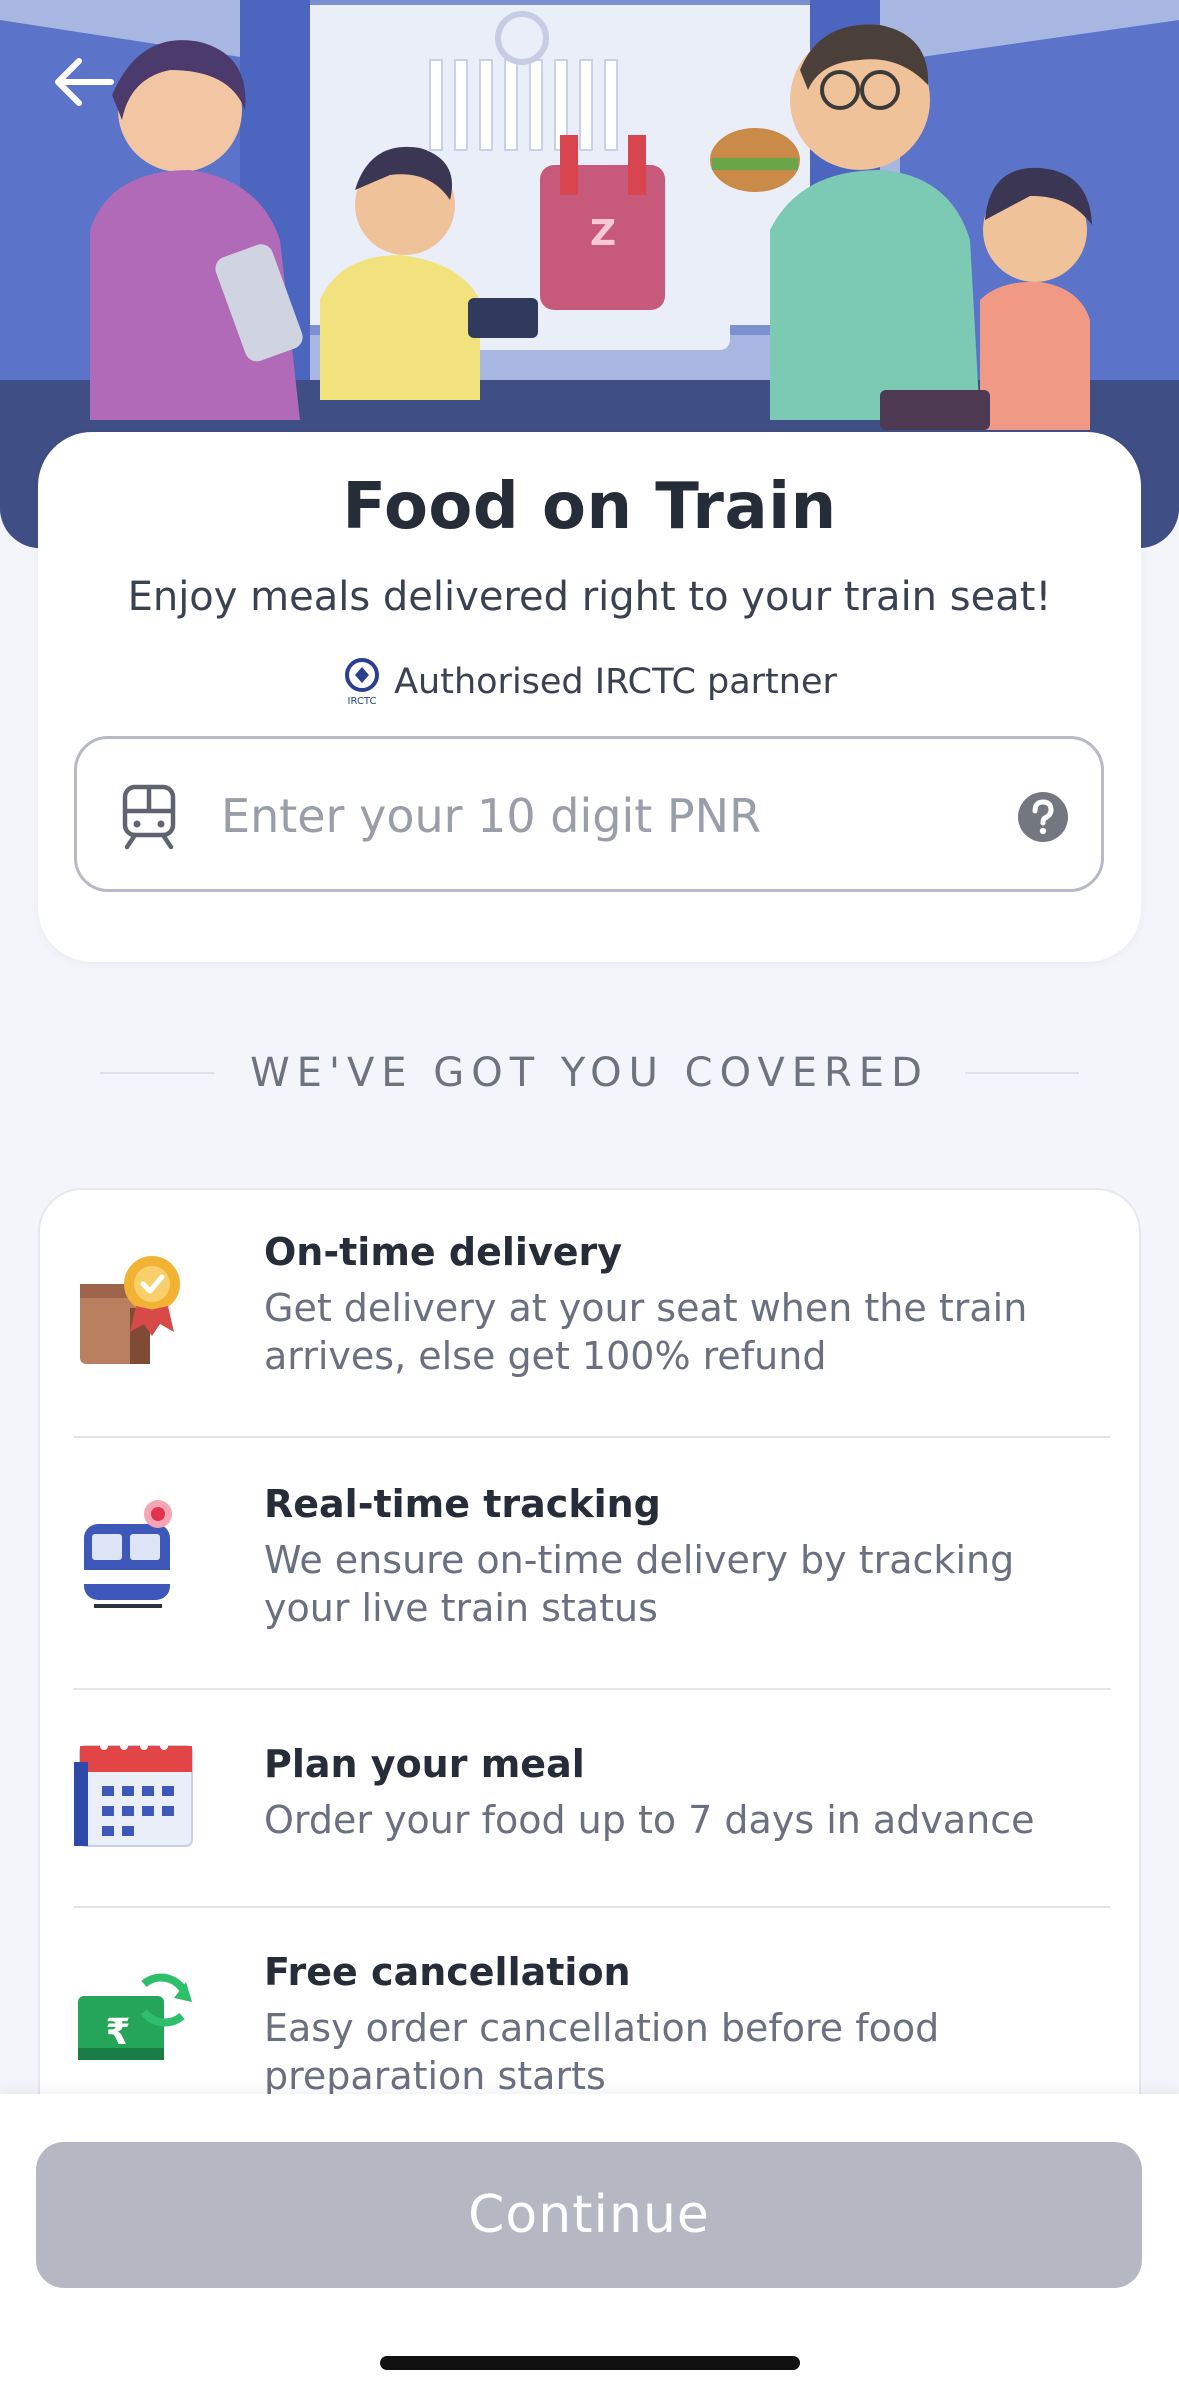 The height and width of the screenshot is (2396, 1179). I want to click on help-icon, so click(1043, 817).